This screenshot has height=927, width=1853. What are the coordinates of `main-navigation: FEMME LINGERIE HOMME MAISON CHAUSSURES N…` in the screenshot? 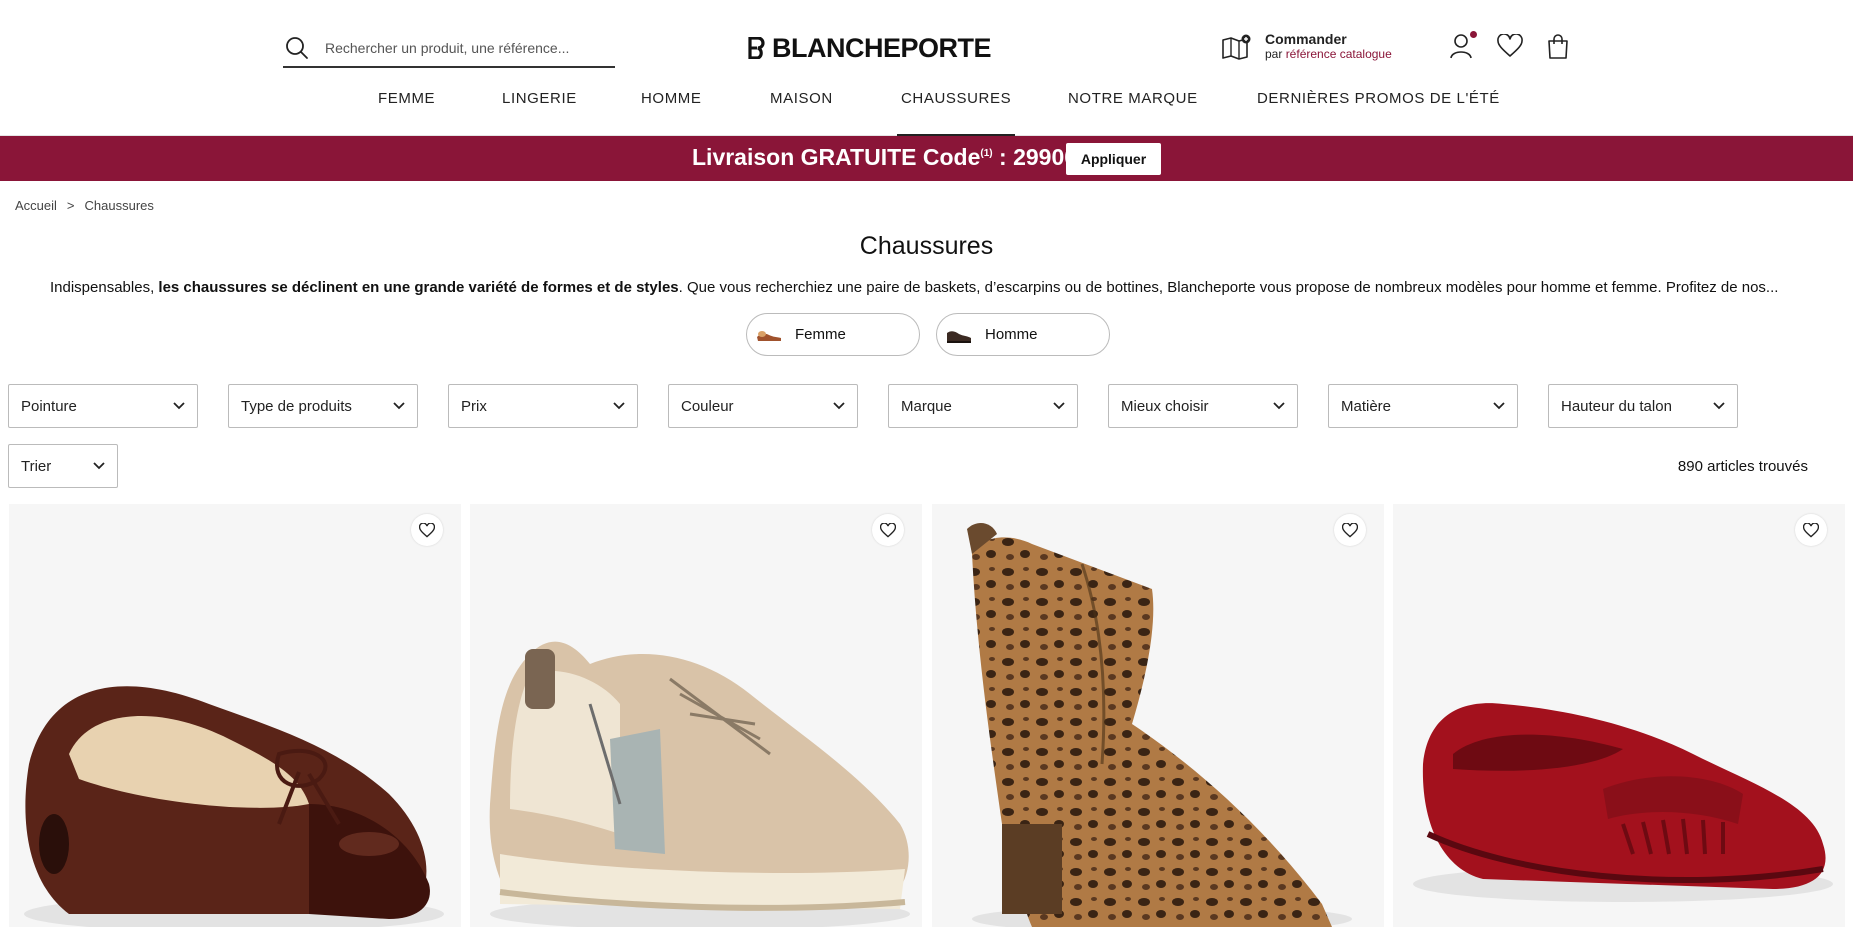 It's located at (926, 113).